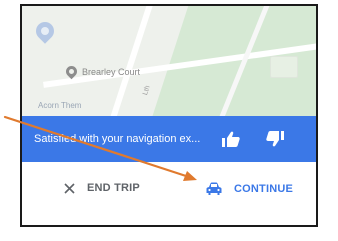 The image size is (338, 241). I want to click on car-icon, so click(214, 189).